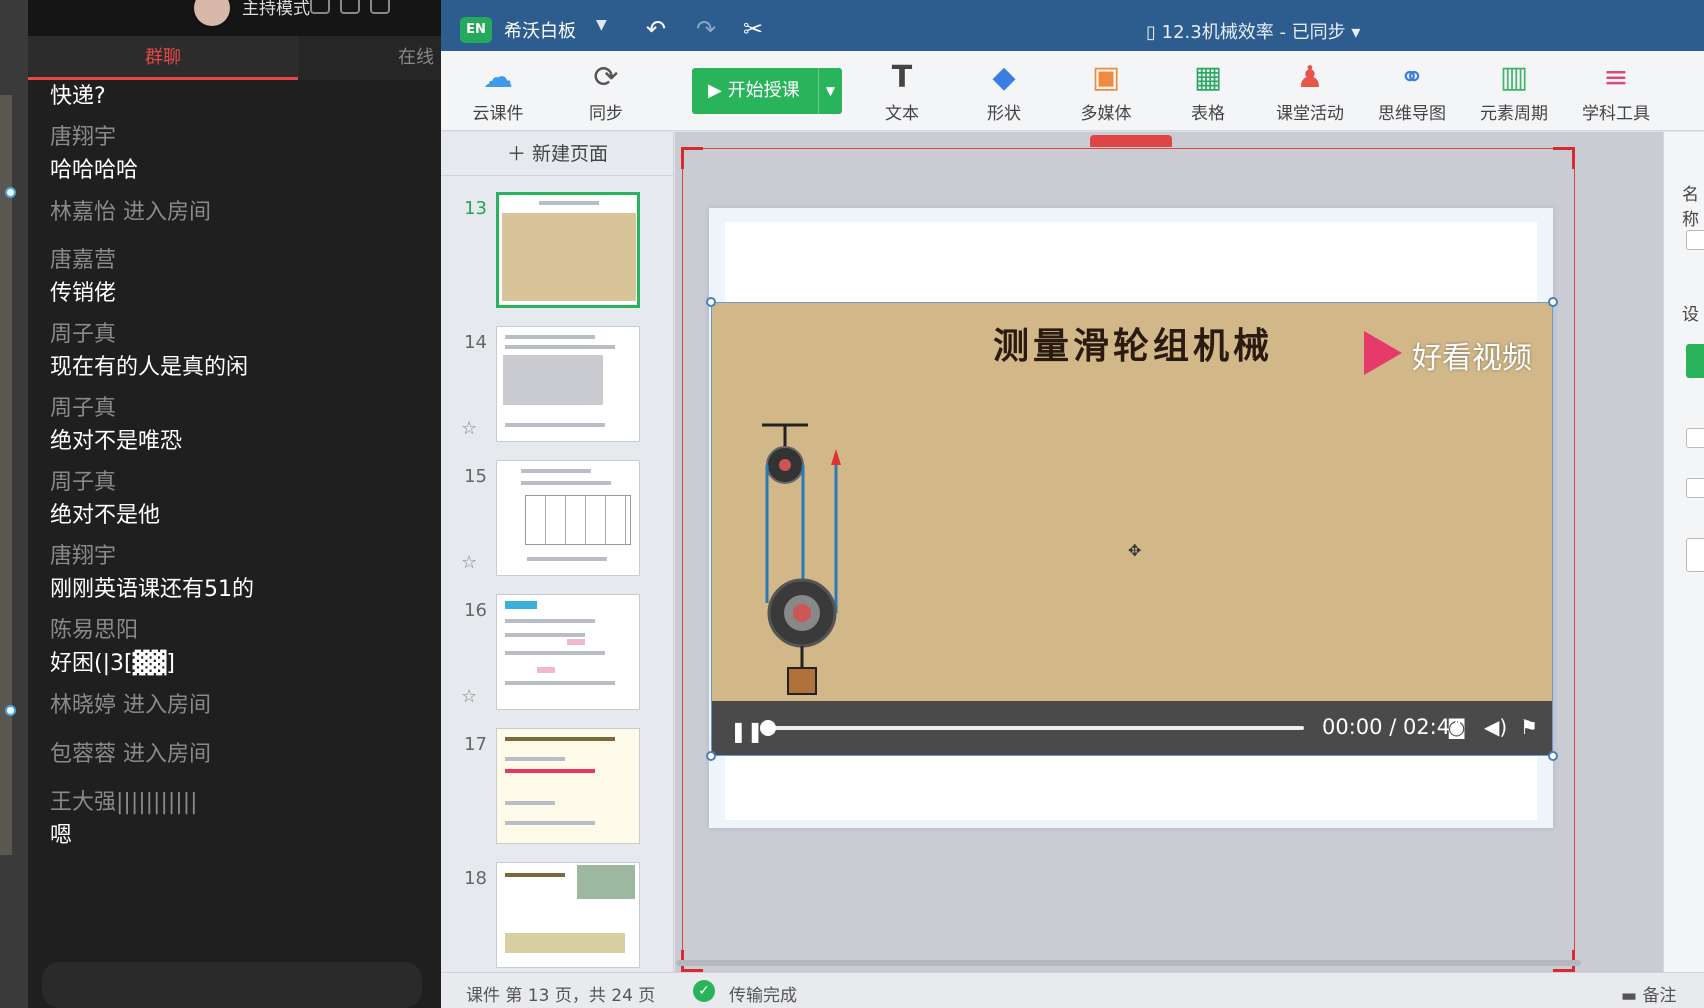 This screenshot has height=1008, width=1704. Describe the element at coordinates (718, 90) in the screenshot. I see `play-icon: ▶` at that location.